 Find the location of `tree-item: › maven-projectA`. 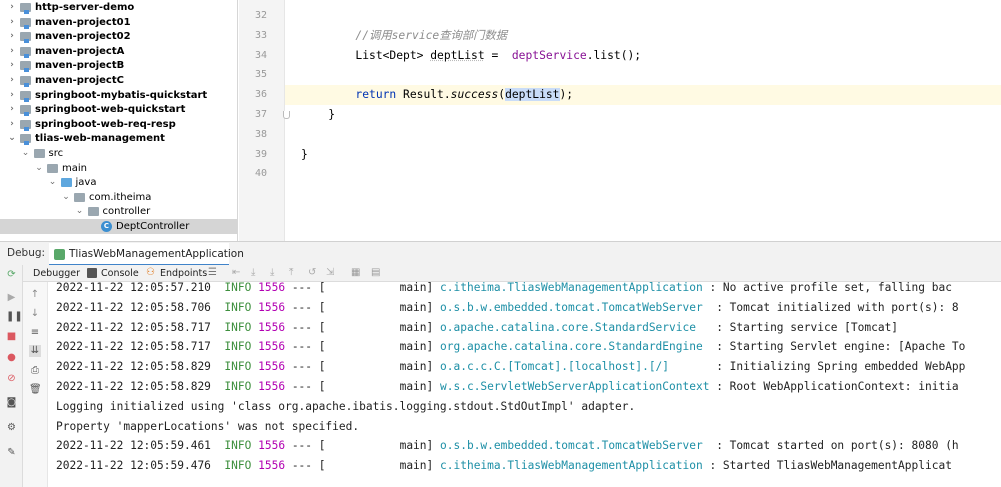

tree-item: › maven-projectA is located at coordinates (118, 51).